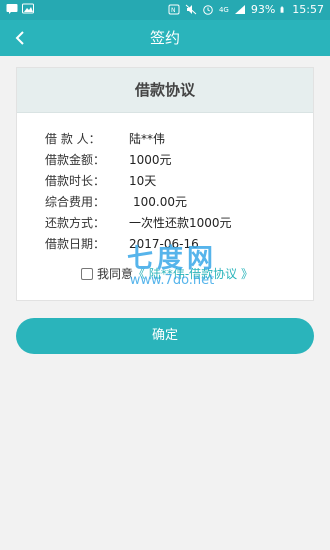  I want to click on info-label: 借款金额：, so click(75, 160).